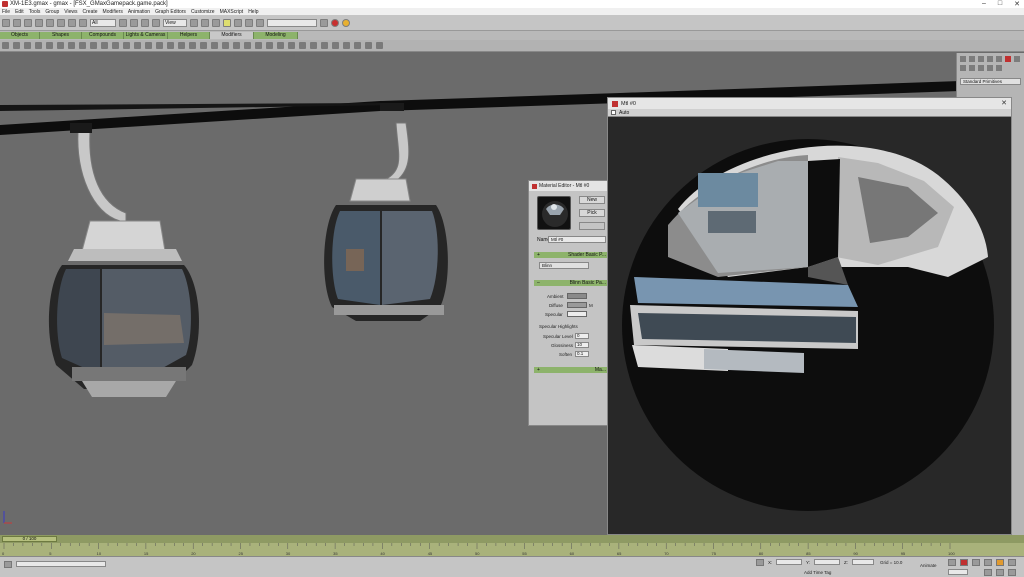 The image size is (1024, 577). Describe the element at coordinates (990, 81) in the screenshot. I see `primitive-category-select: Standard Primitives` at that location.